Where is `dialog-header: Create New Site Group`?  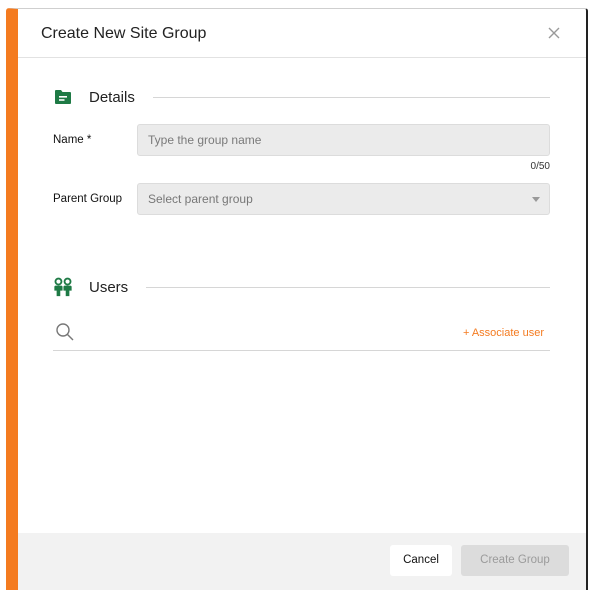 dialog-header: Create New Site Group is located at coordinates (302, 33).